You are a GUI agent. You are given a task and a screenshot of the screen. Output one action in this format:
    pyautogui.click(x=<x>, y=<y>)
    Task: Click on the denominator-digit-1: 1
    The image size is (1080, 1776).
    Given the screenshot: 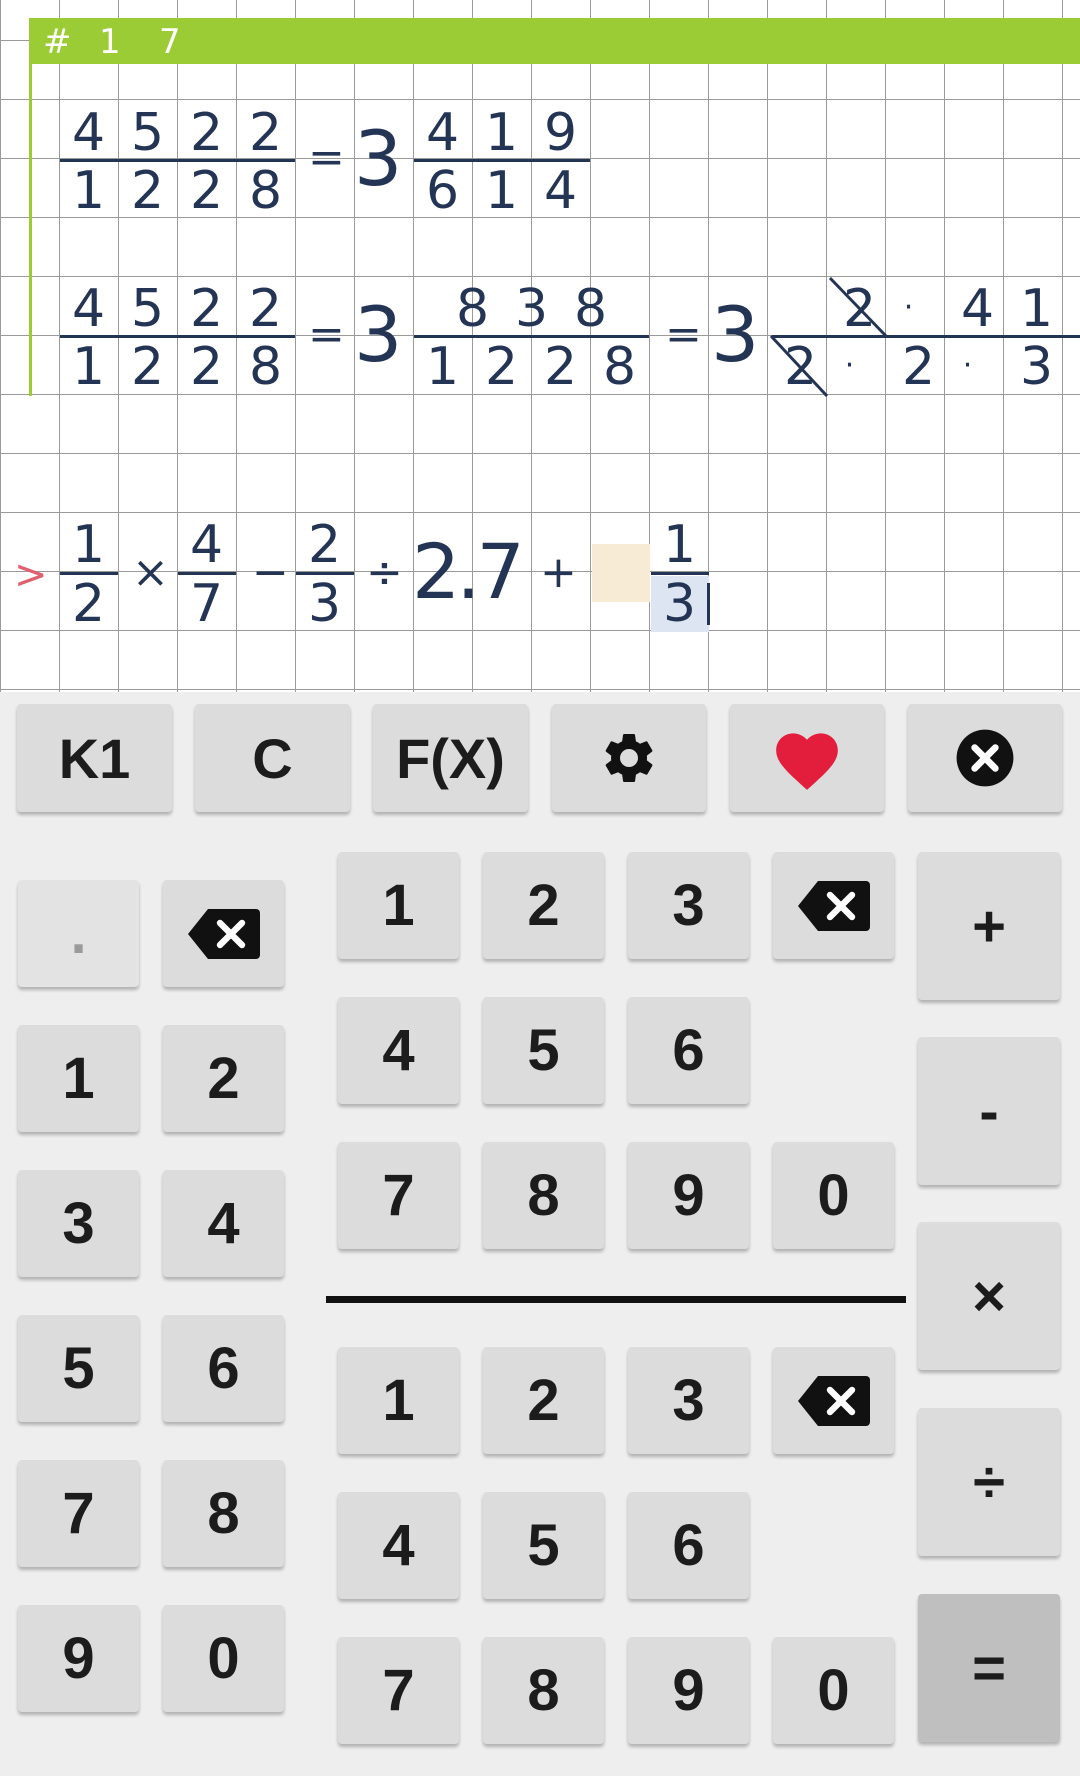 What is the action you would take?
    pyautogui.click(x=398, y=1400)
    